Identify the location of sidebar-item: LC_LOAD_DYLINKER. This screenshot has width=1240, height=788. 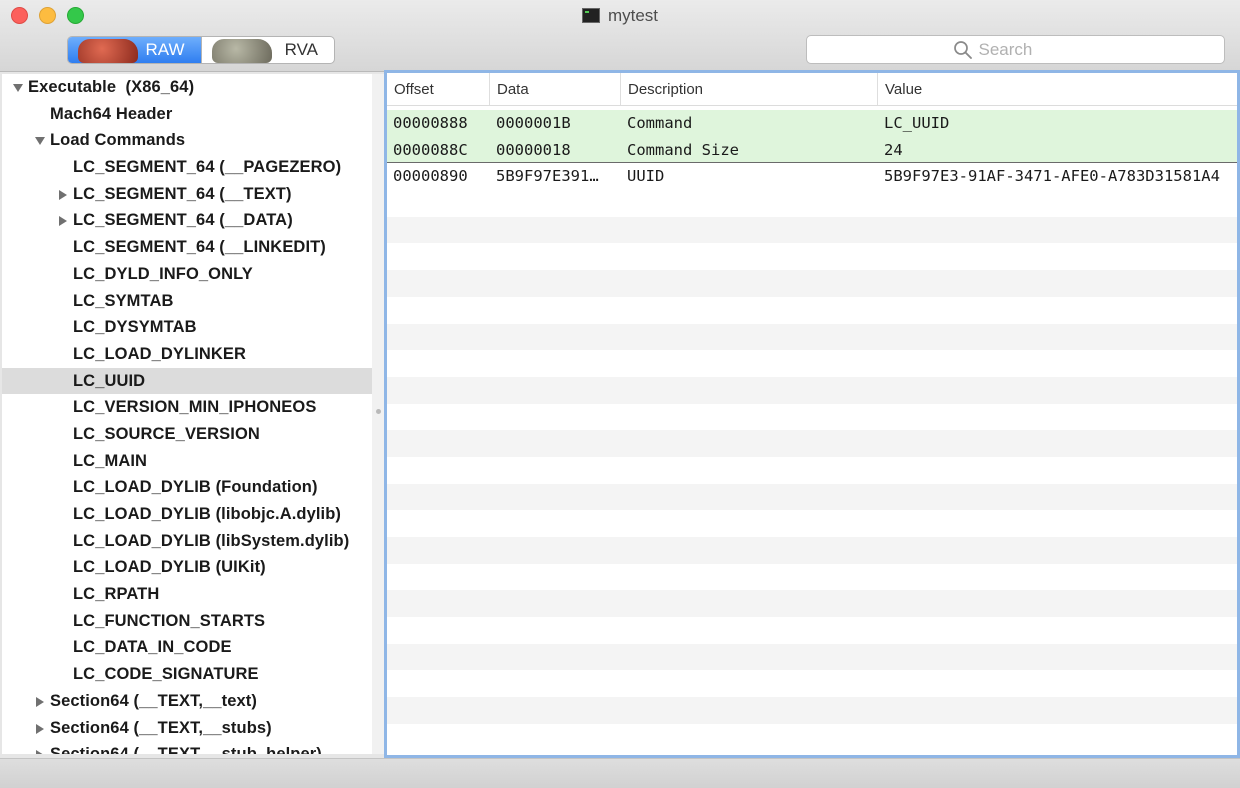
(187, 354).